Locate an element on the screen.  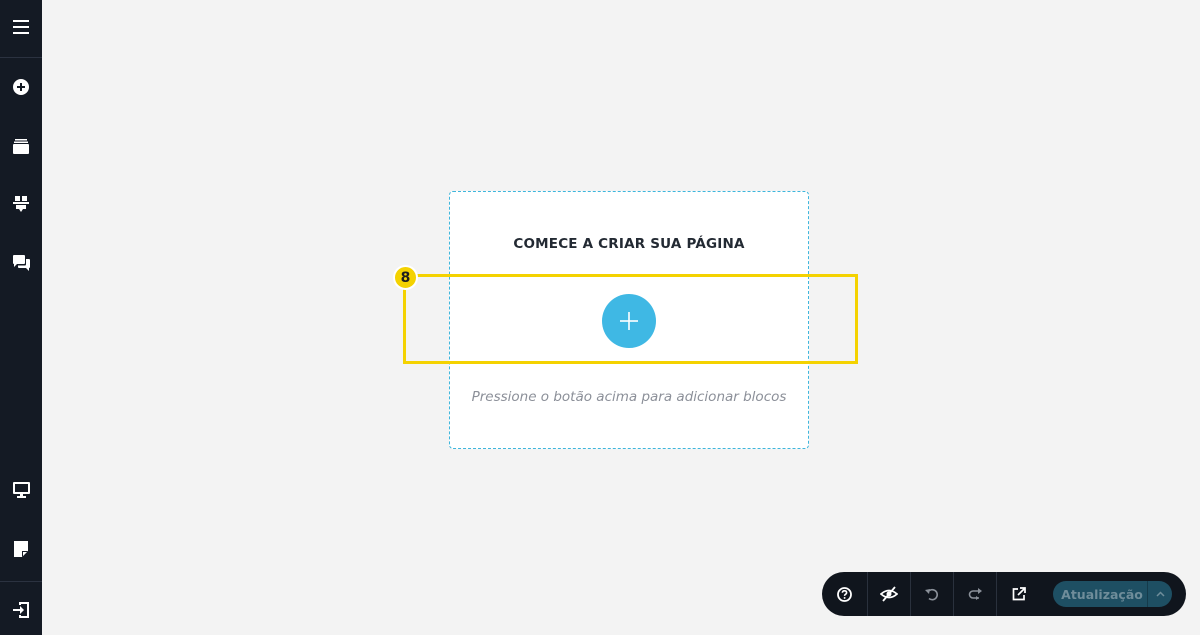
blocks-icon is located at coordinates (21, 204).